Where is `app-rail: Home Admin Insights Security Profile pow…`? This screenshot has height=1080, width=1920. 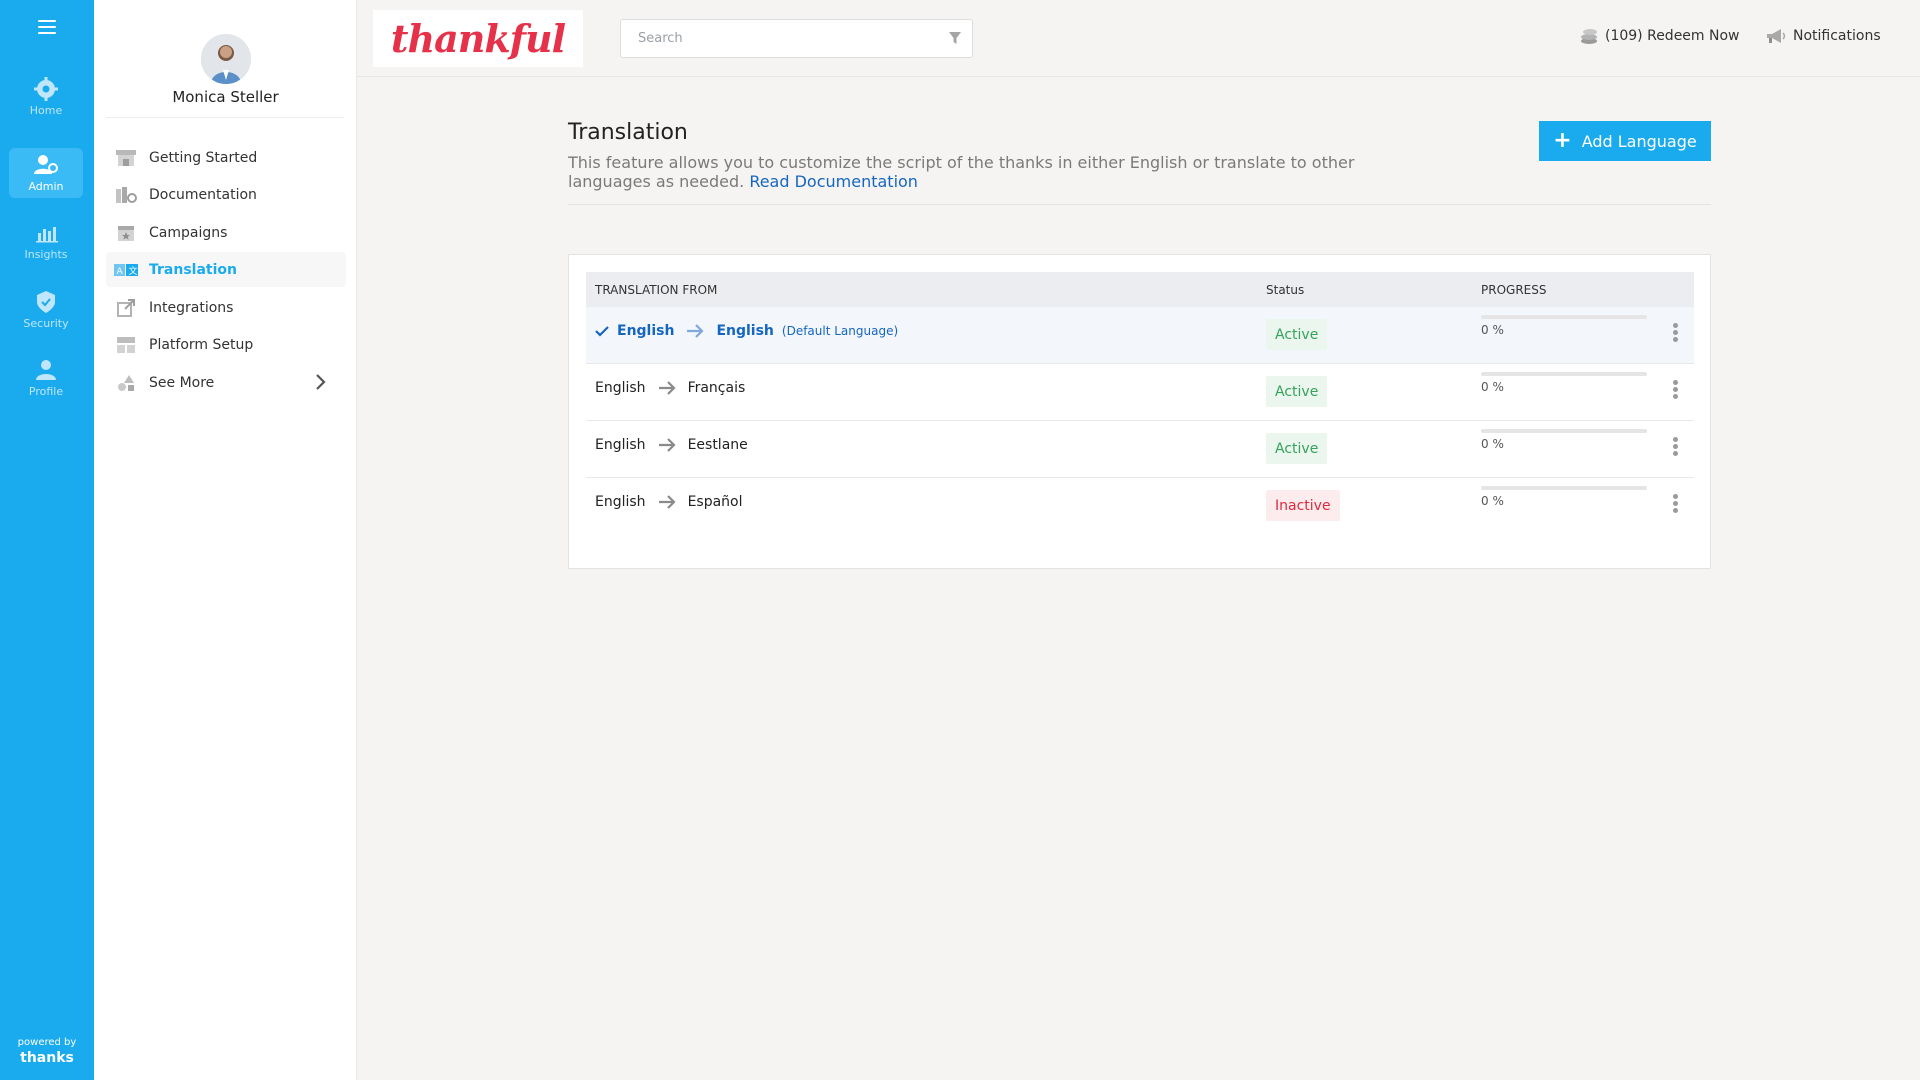
app-rail: Home Admin Insights Security Profile pow… is located at coordinates (47, 540).